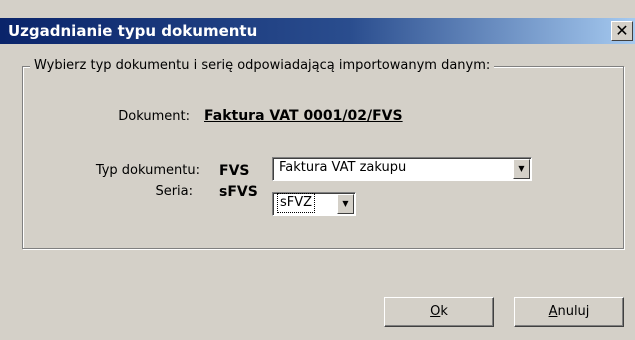 The width and height of the screenshot is (635, 340). I want to click on document-value: Faktura VAT 0001/02/FVS, so click(303, 116).